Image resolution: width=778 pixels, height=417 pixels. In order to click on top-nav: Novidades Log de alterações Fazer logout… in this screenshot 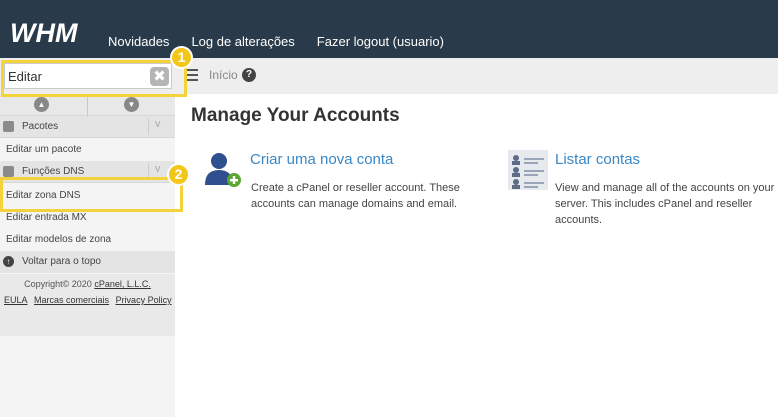, I will do `click(276, 41)`.